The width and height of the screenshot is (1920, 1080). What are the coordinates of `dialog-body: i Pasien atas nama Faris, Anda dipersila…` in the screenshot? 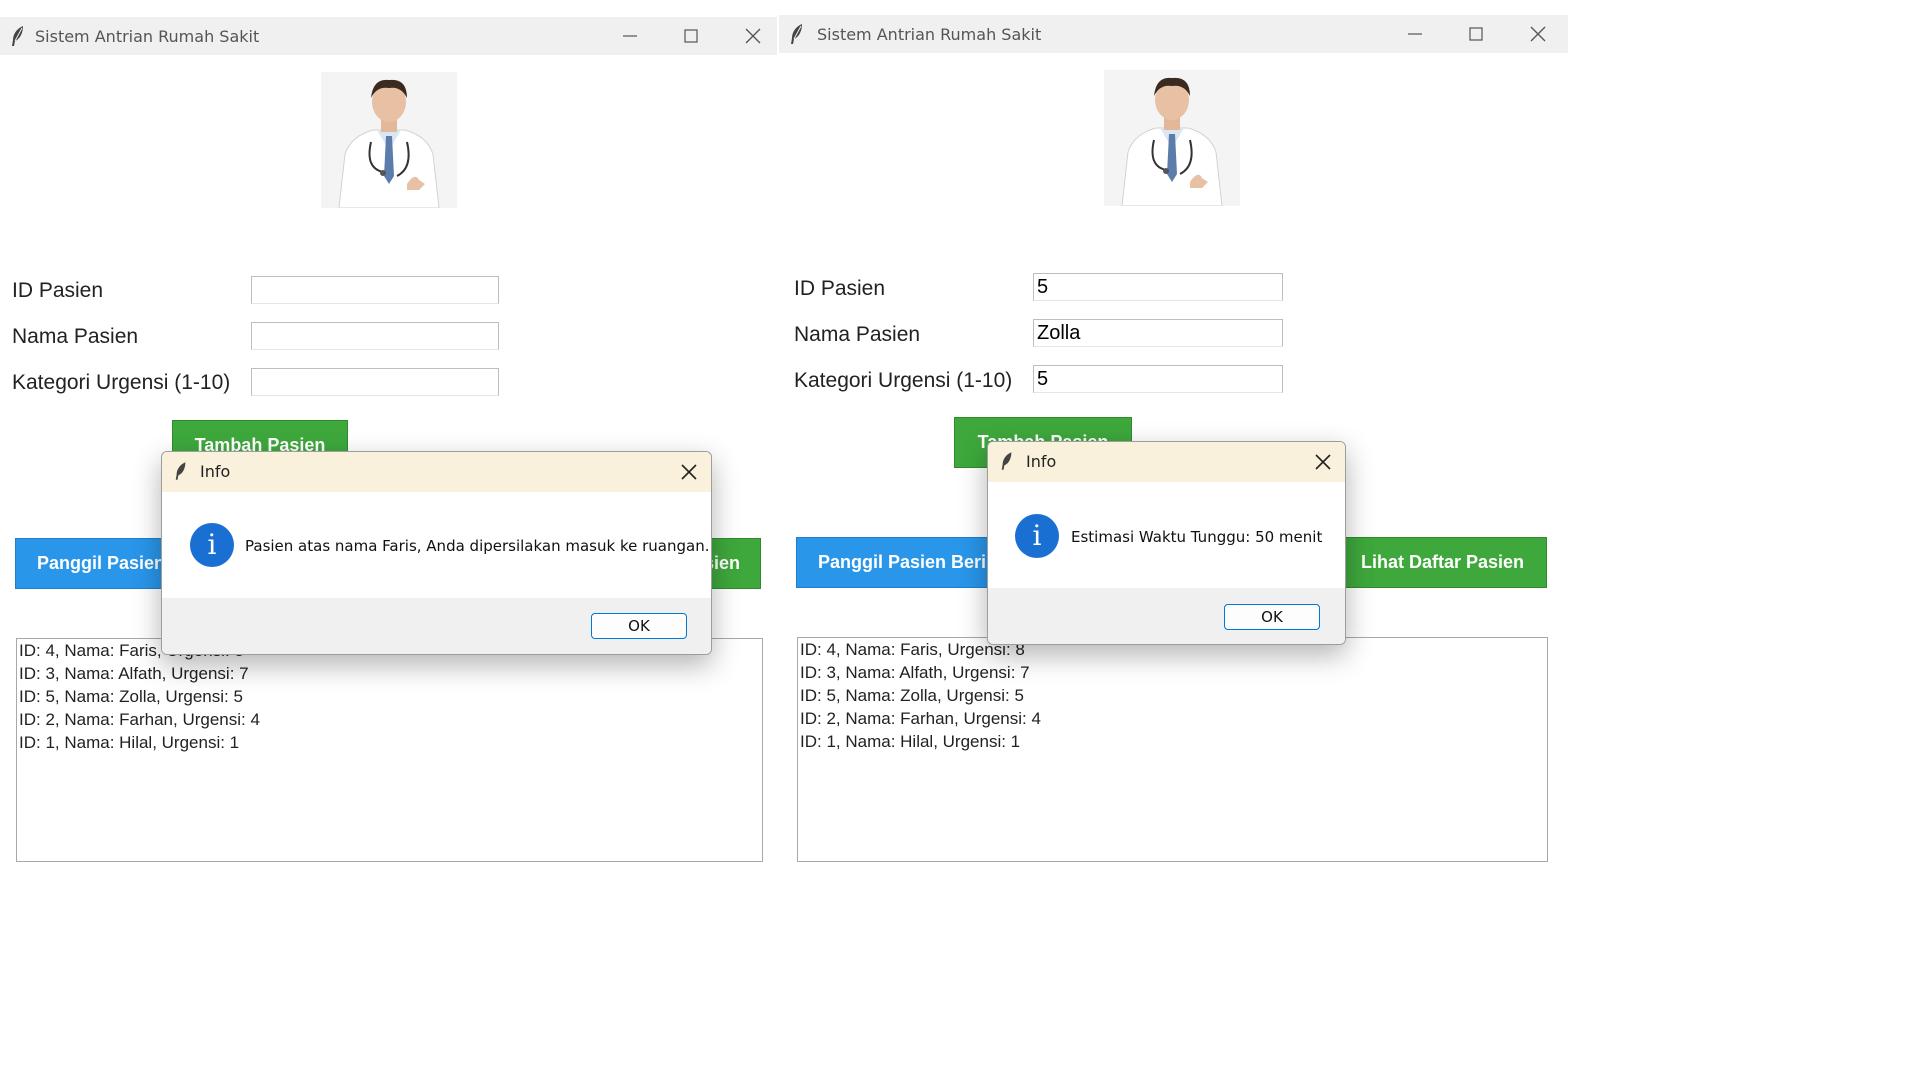 It's located at (436, 545).